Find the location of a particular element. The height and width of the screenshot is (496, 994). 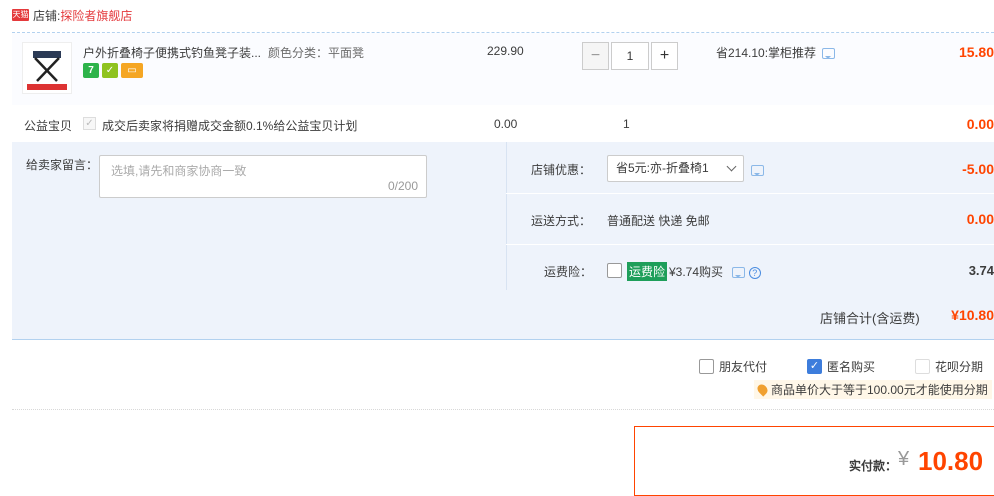

quantity-stepper: − 1 + is located at coordinates (630, 56).